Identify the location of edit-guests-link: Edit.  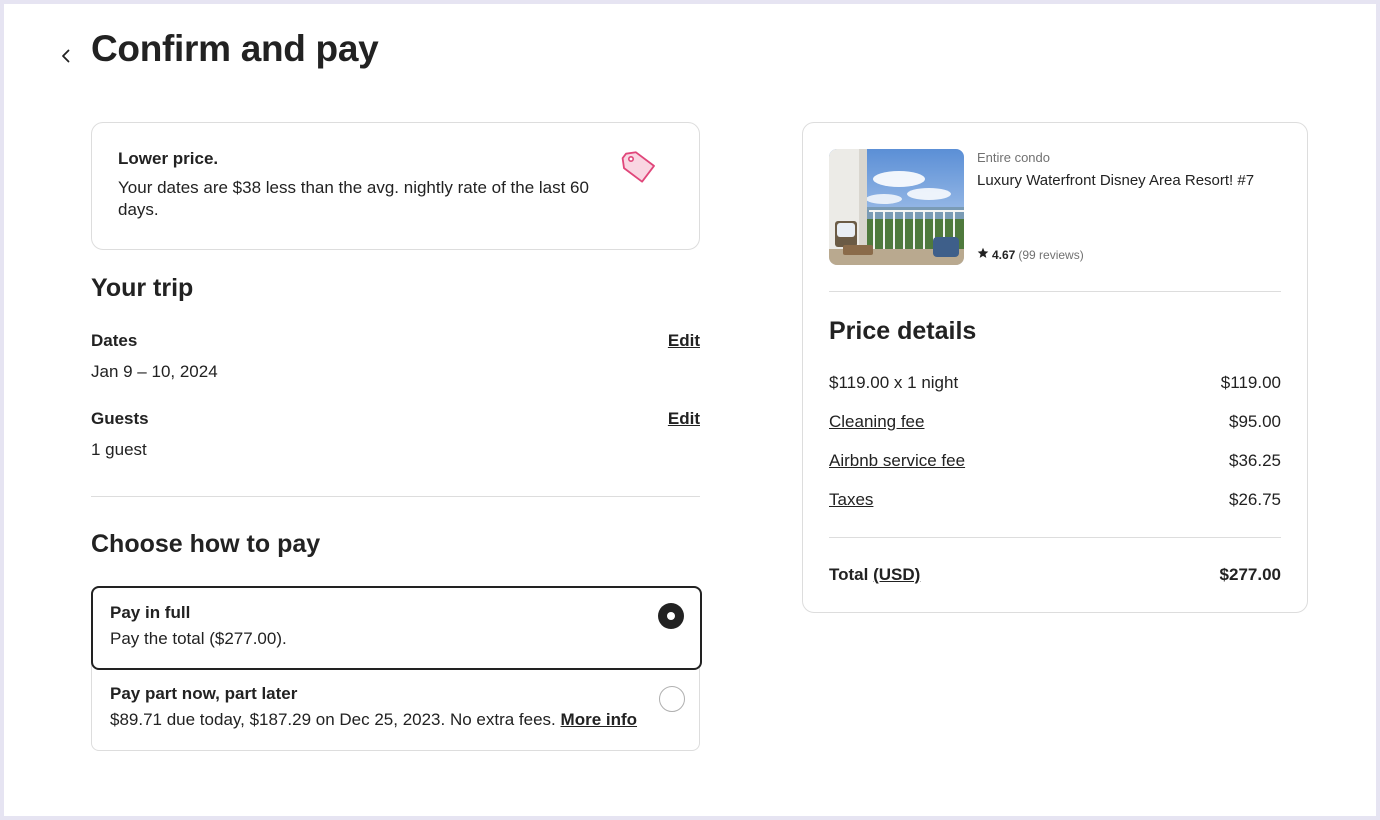
(684, 419).